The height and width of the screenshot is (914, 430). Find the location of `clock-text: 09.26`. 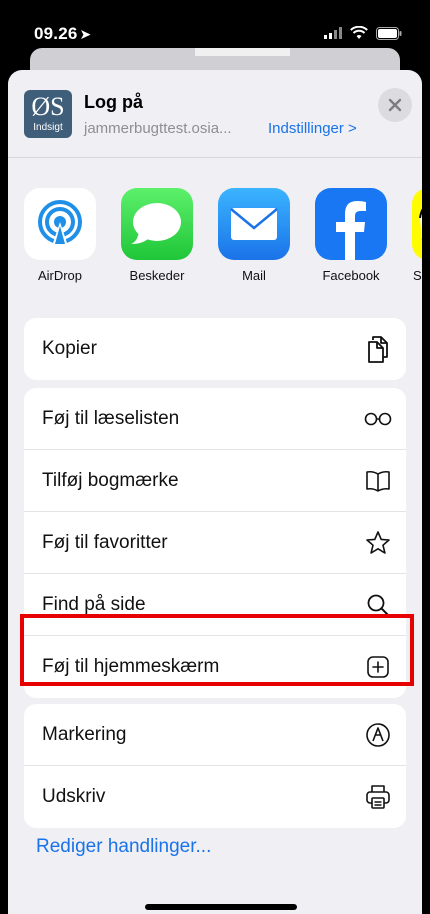

clock-text: 09.26 is located at coordinates (56, 33).